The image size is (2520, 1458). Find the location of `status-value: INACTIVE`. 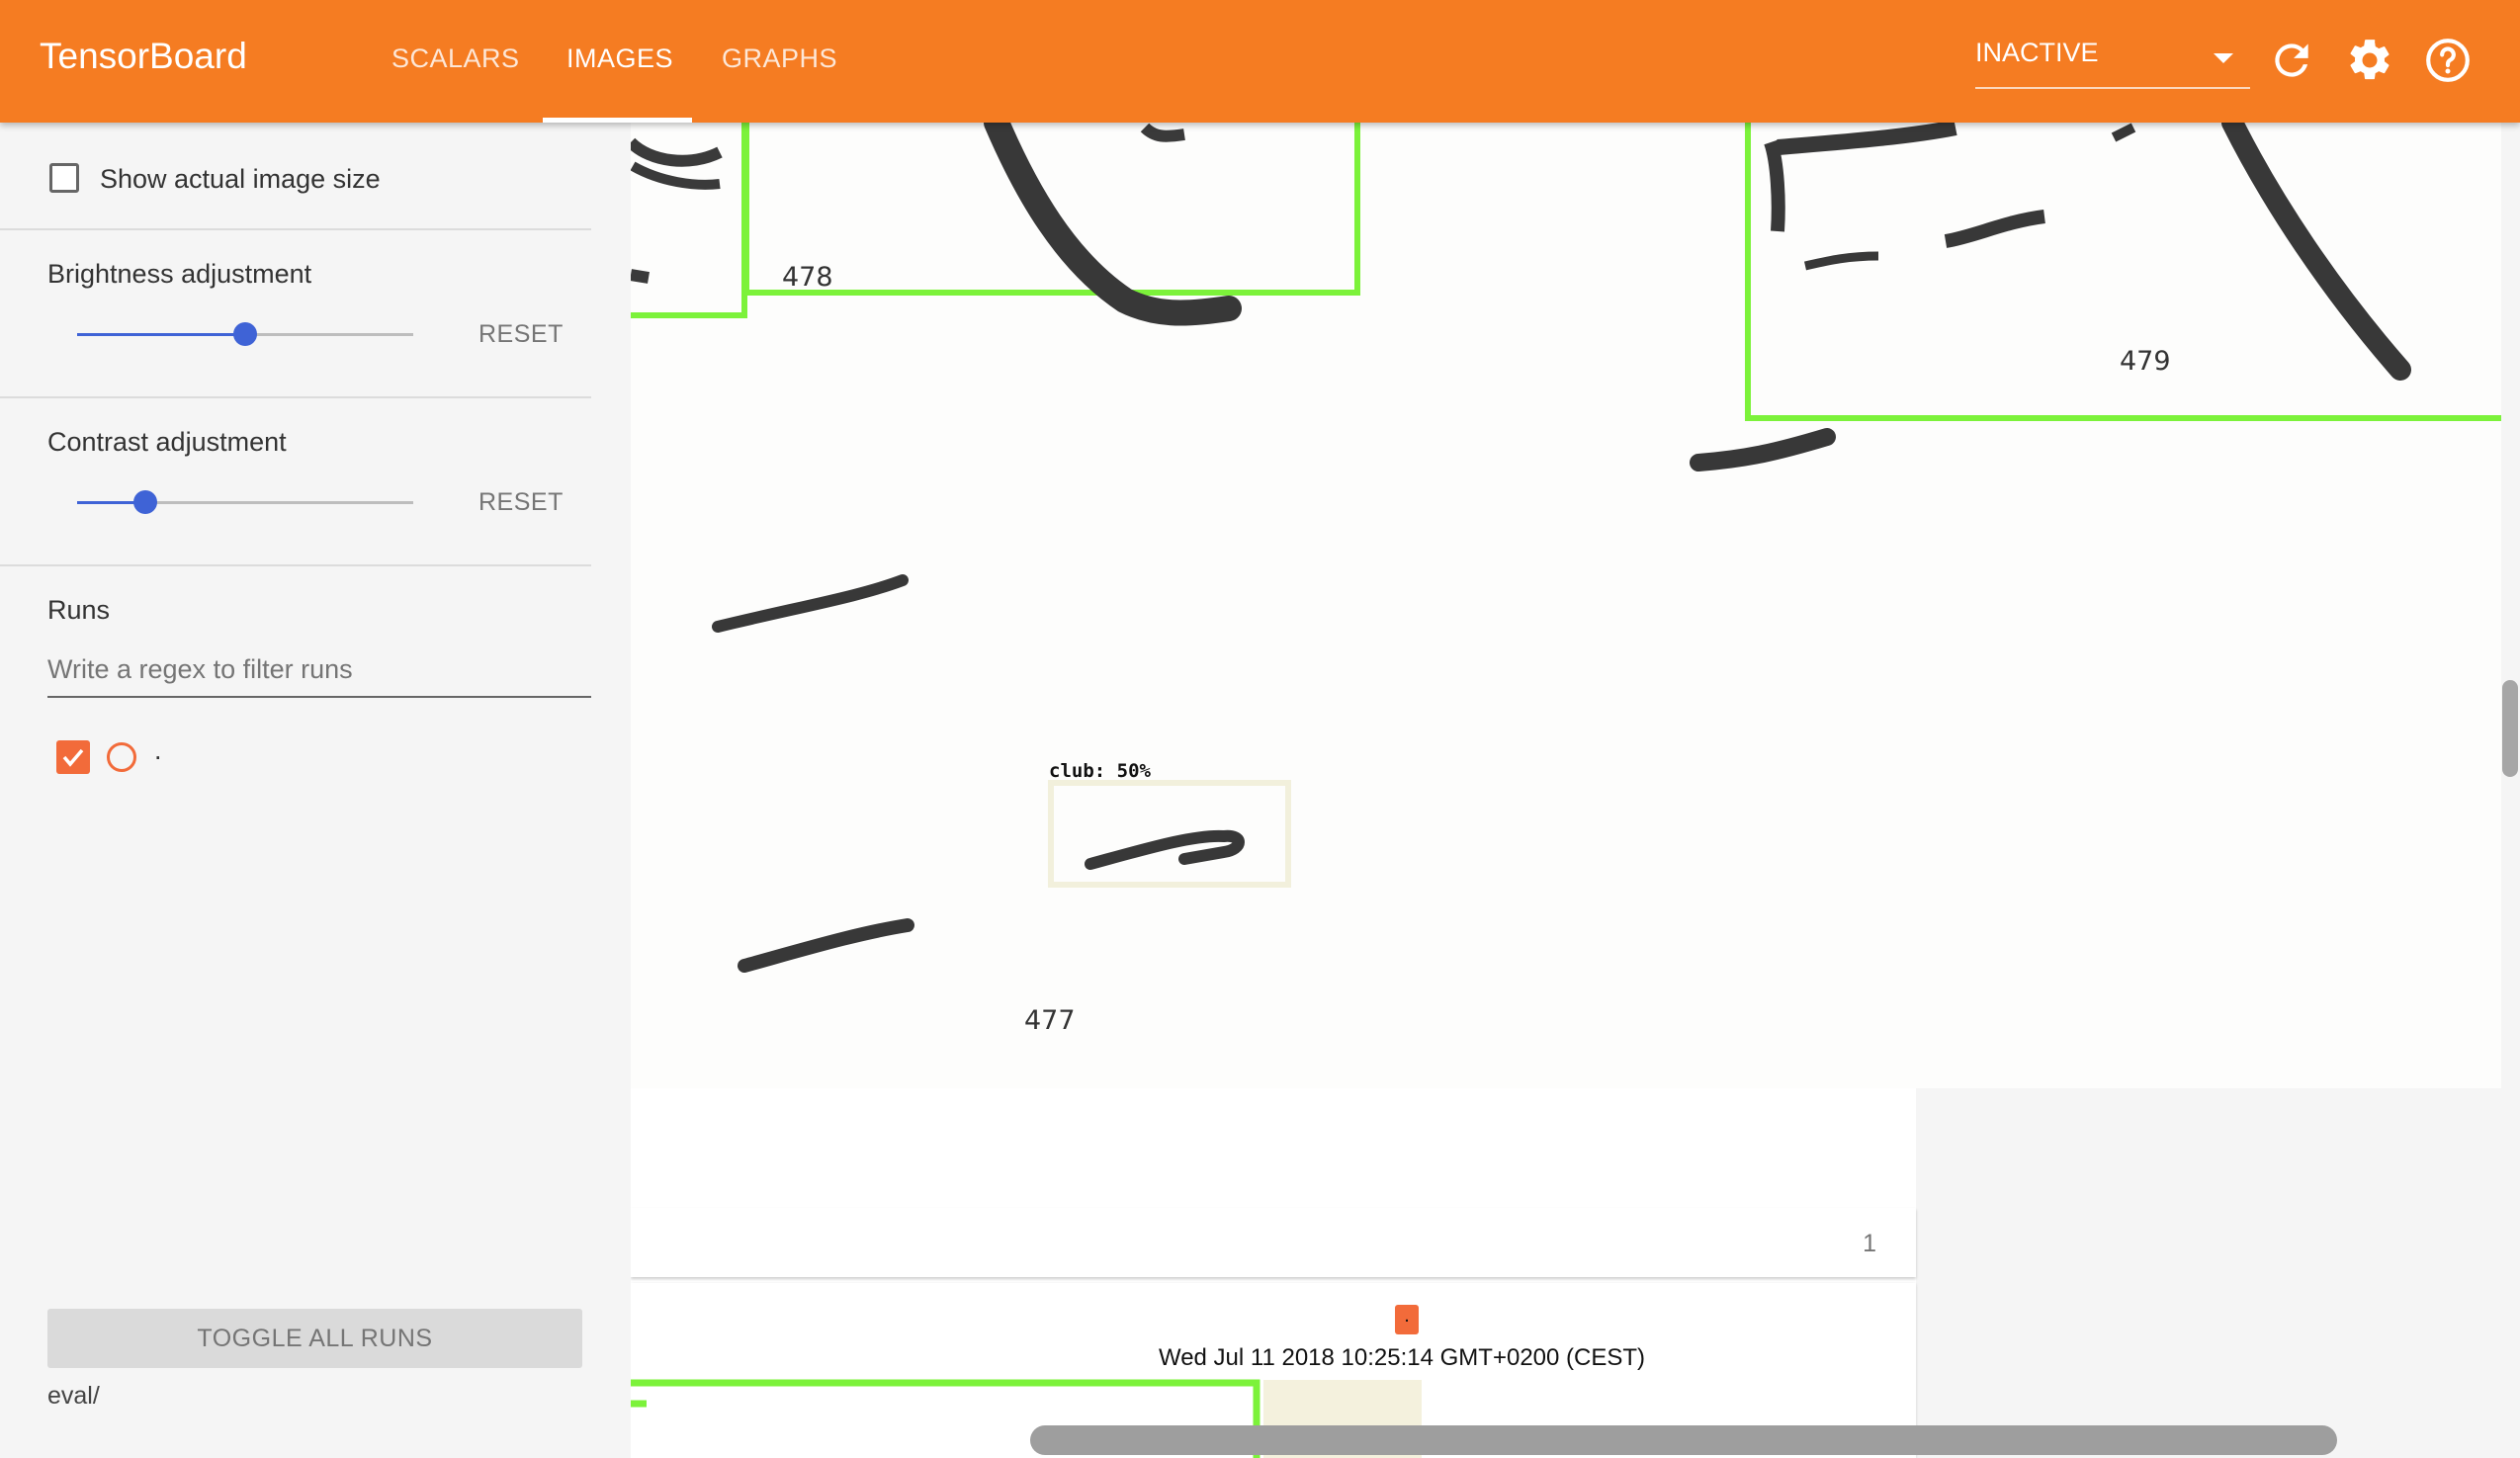

status-value: INACTIVE is located at coordinates (2037, 53).